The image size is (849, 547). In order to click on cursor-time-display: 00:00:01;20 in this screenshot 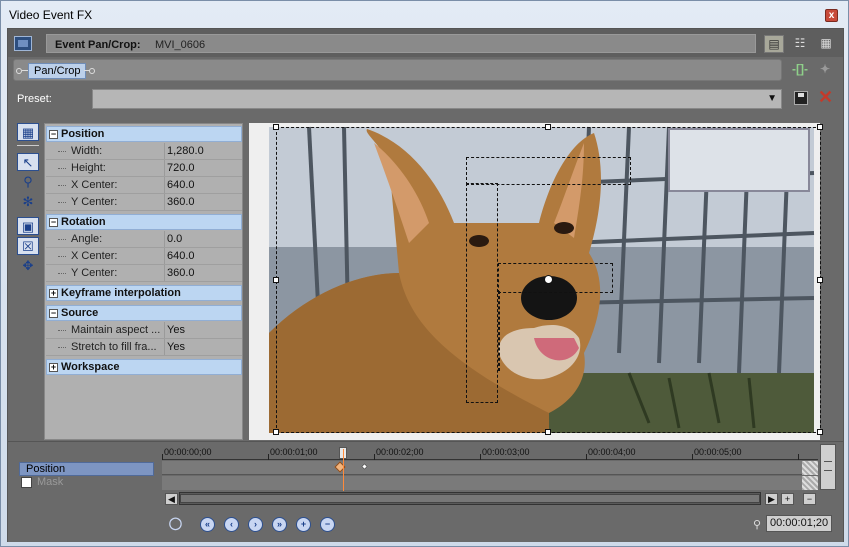, I will do `click(799, 523)`.